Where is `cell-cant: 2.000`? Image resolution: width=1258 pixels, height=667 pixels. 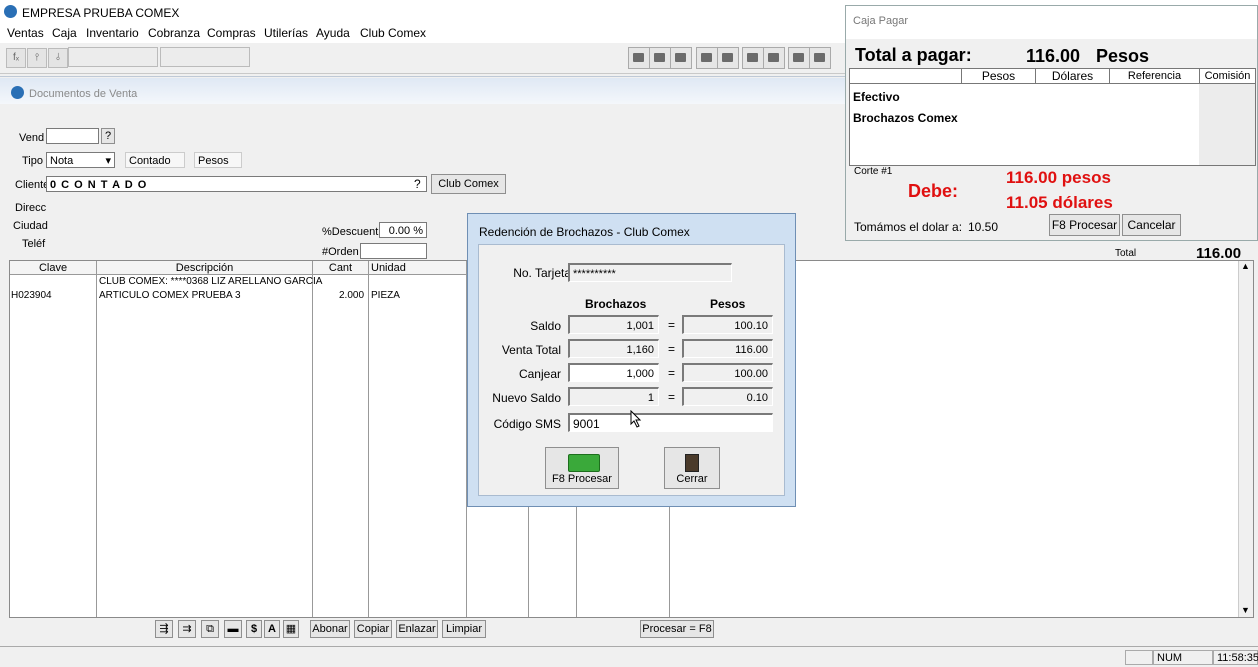 cell-cant: 2.000 is located at coordinates (352, 295).